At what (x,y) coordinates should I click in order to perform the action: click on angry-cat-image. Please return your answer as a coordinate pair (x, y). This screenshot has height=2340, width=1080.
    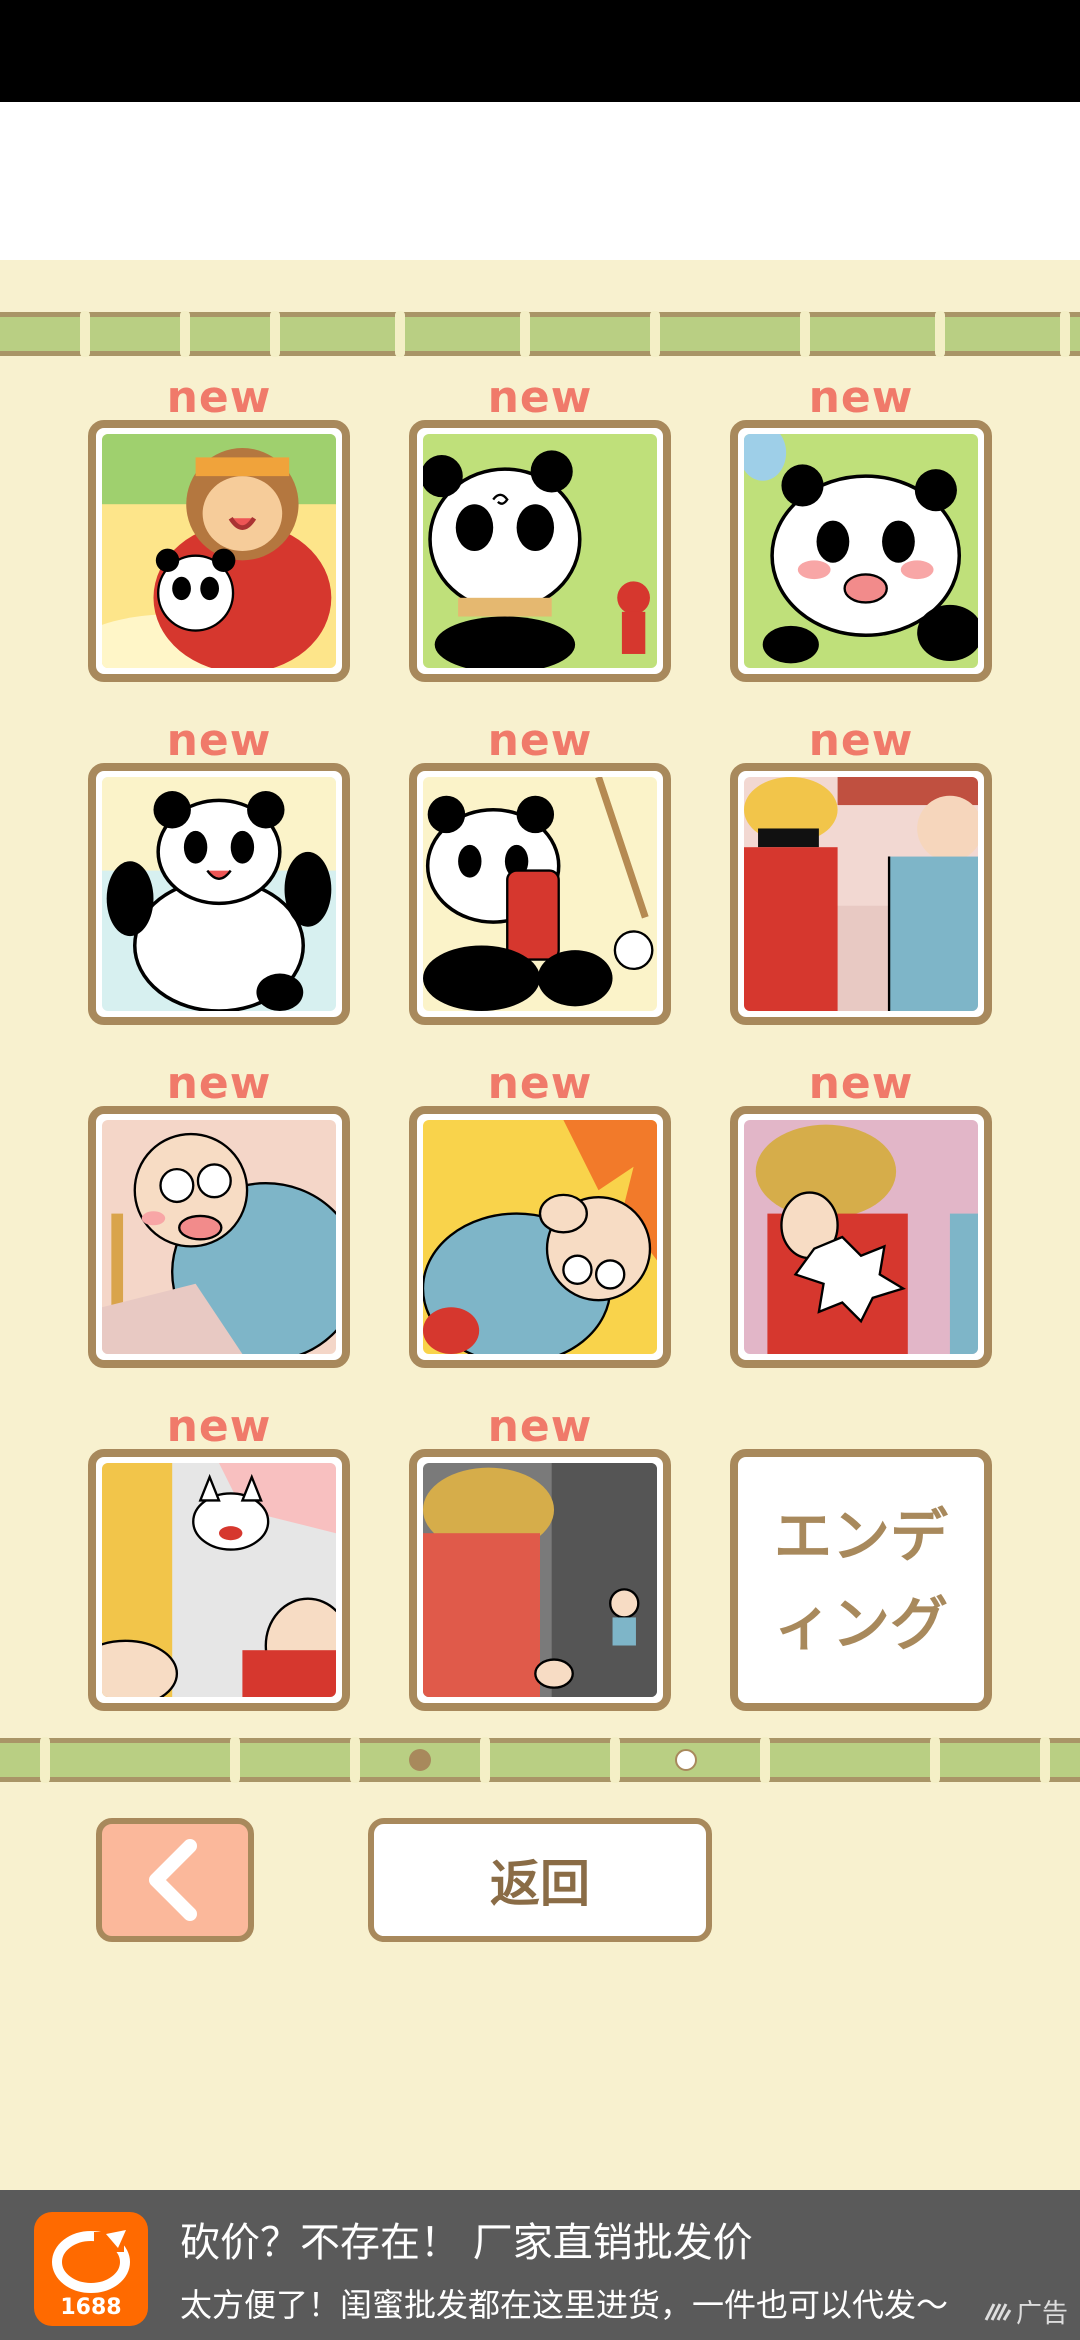
    Looking at the image, I should click on (219, 1580).